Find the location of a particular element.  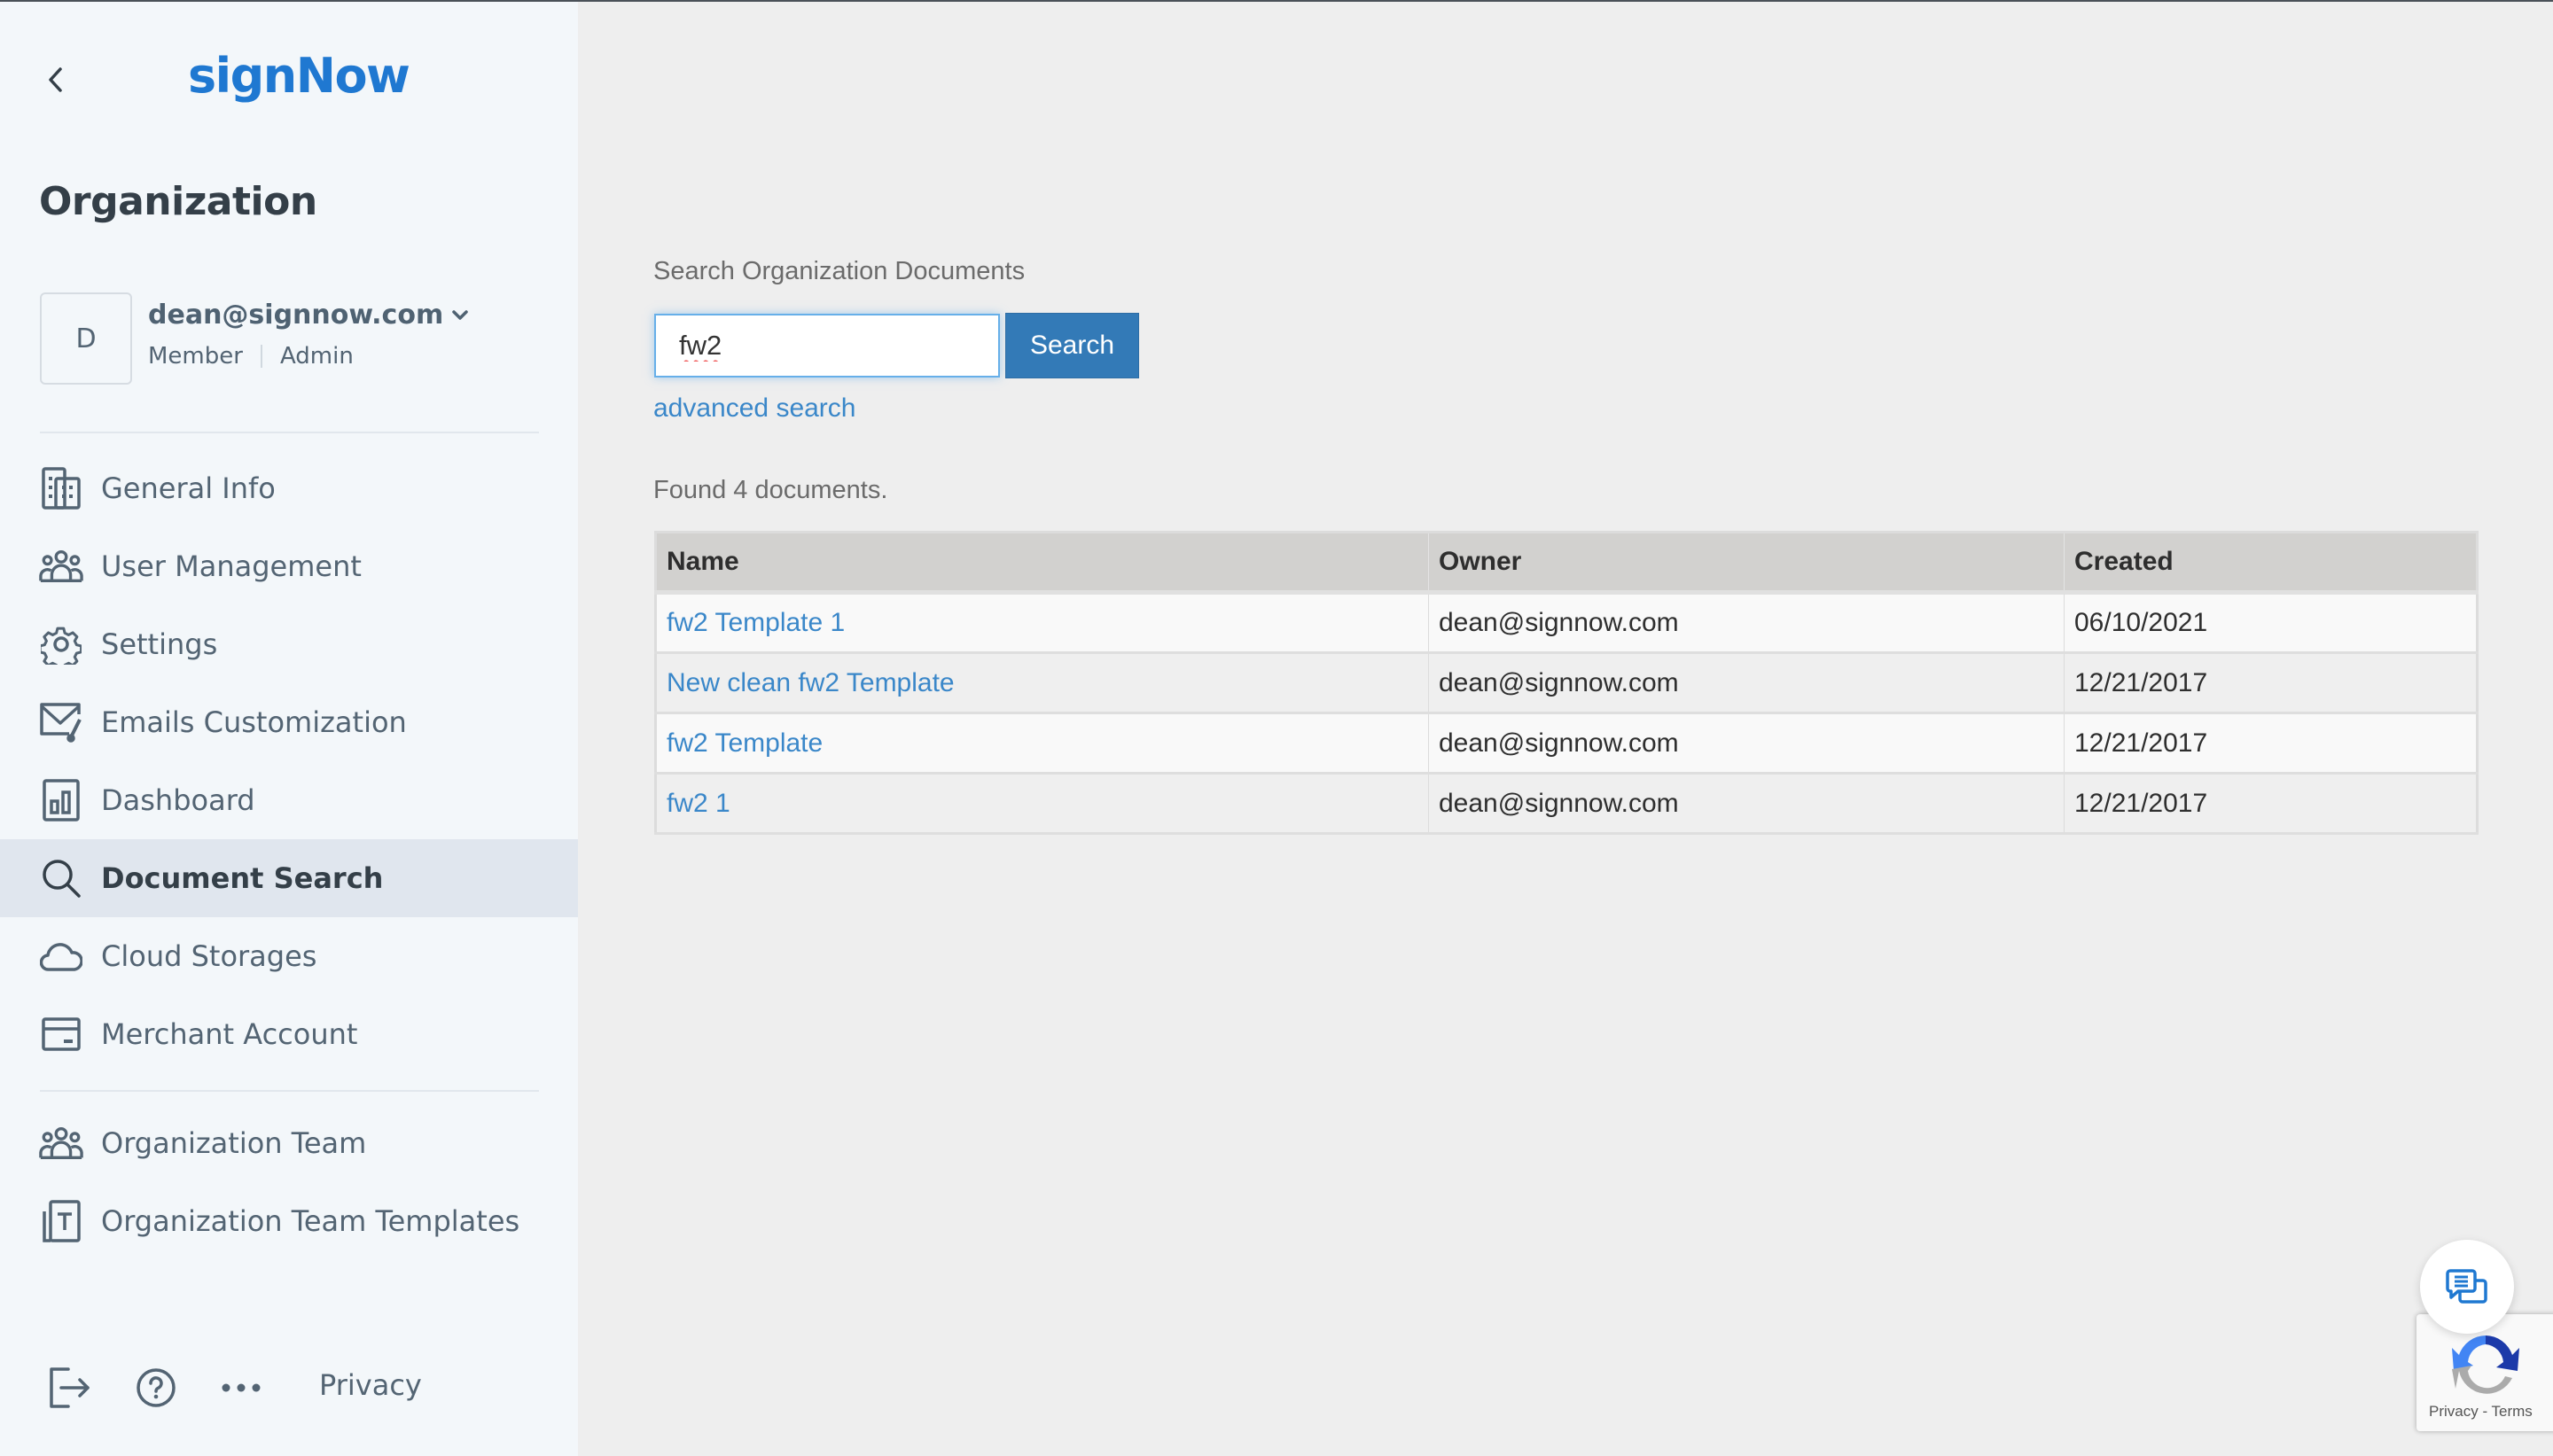

sidebar-item-organization-team: Organization Team is located at coordinates (289, 1143).